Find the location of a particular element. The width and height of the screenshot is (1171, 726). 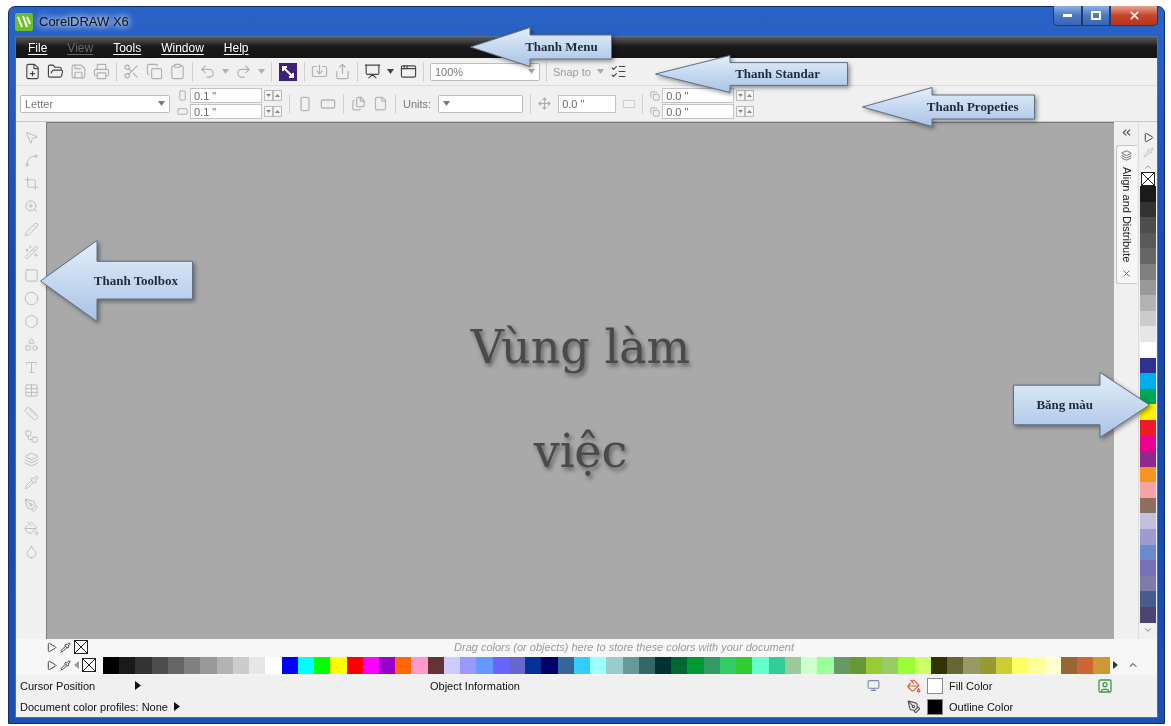

paper-size-dropdown: Letter is located at coordinates (95, 103).